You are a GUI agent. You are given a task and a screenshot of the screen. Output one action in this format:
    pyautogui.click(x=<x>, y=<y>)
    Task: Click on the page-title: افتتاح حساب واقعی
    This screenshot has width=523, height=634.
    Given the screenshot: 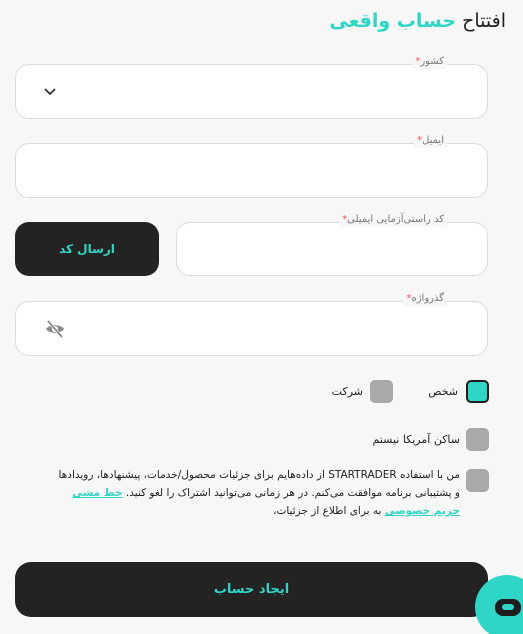 What is the action you would take?
    pyautogui.click(x=417, y=21)
    